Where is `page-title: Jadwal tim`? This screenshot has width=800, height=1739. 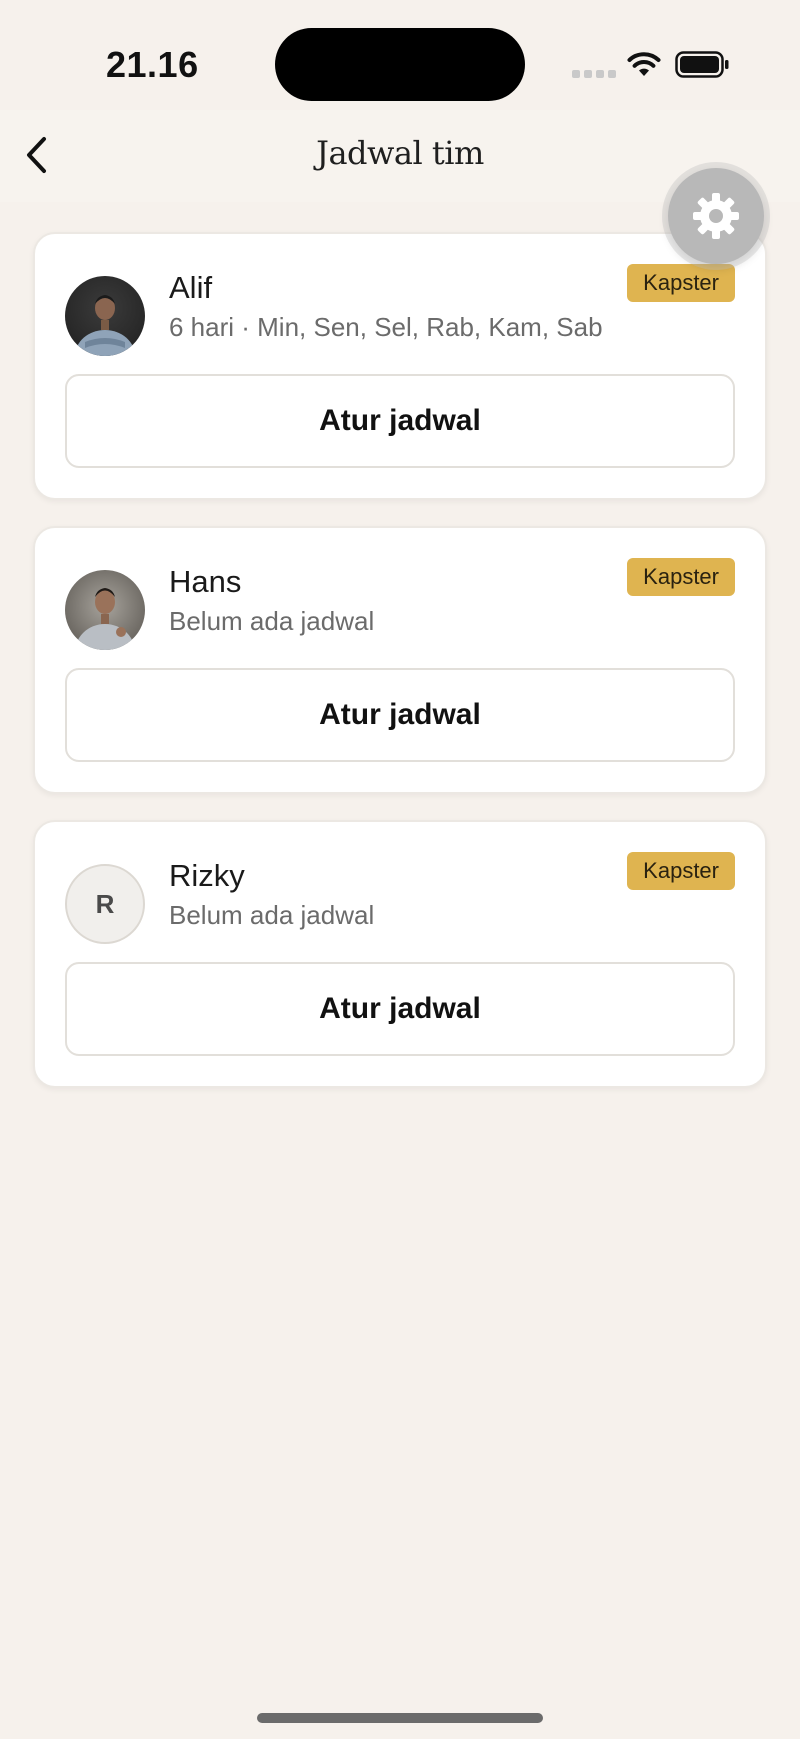
page-title: Jadwal tim is located at coordinates (400, 153).